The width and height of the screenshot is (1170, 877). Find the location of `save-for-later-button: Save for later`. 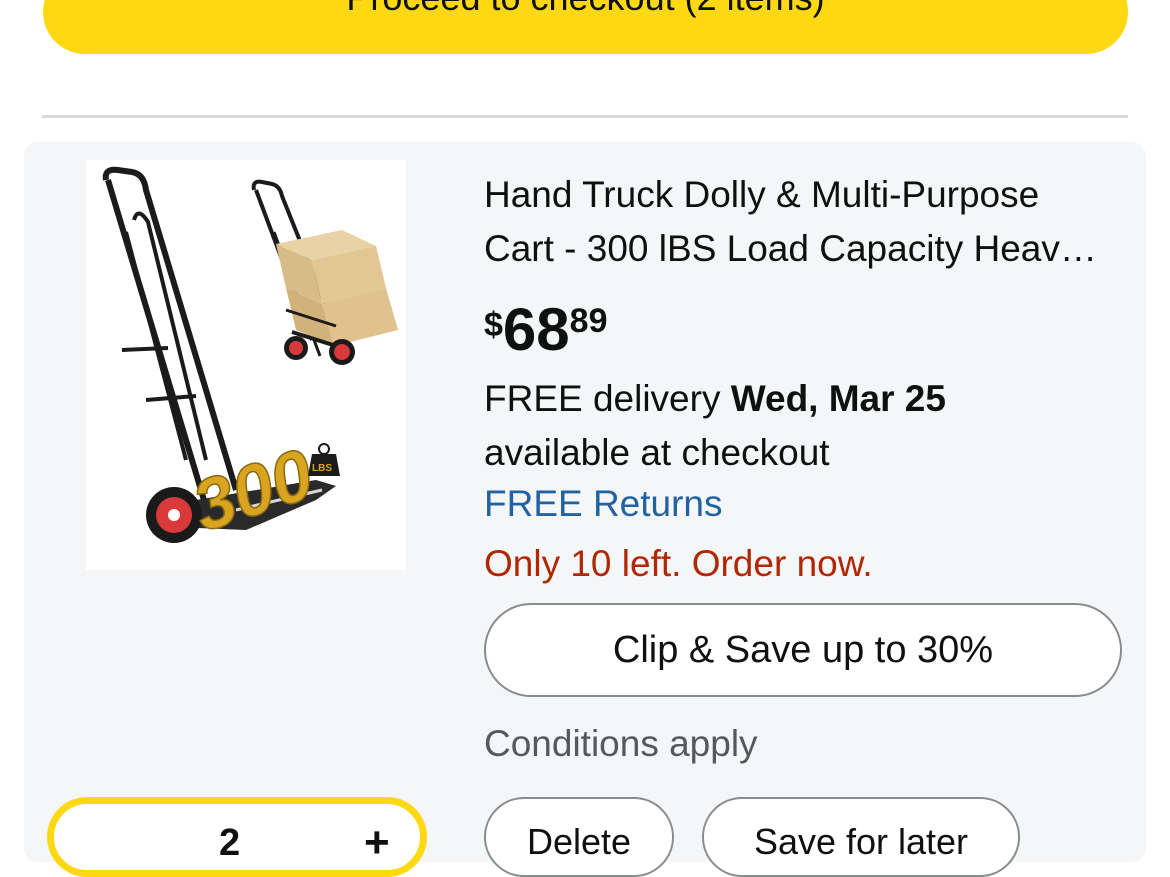

save-for-later-button: Save for later is located at coordinates (861, 837).